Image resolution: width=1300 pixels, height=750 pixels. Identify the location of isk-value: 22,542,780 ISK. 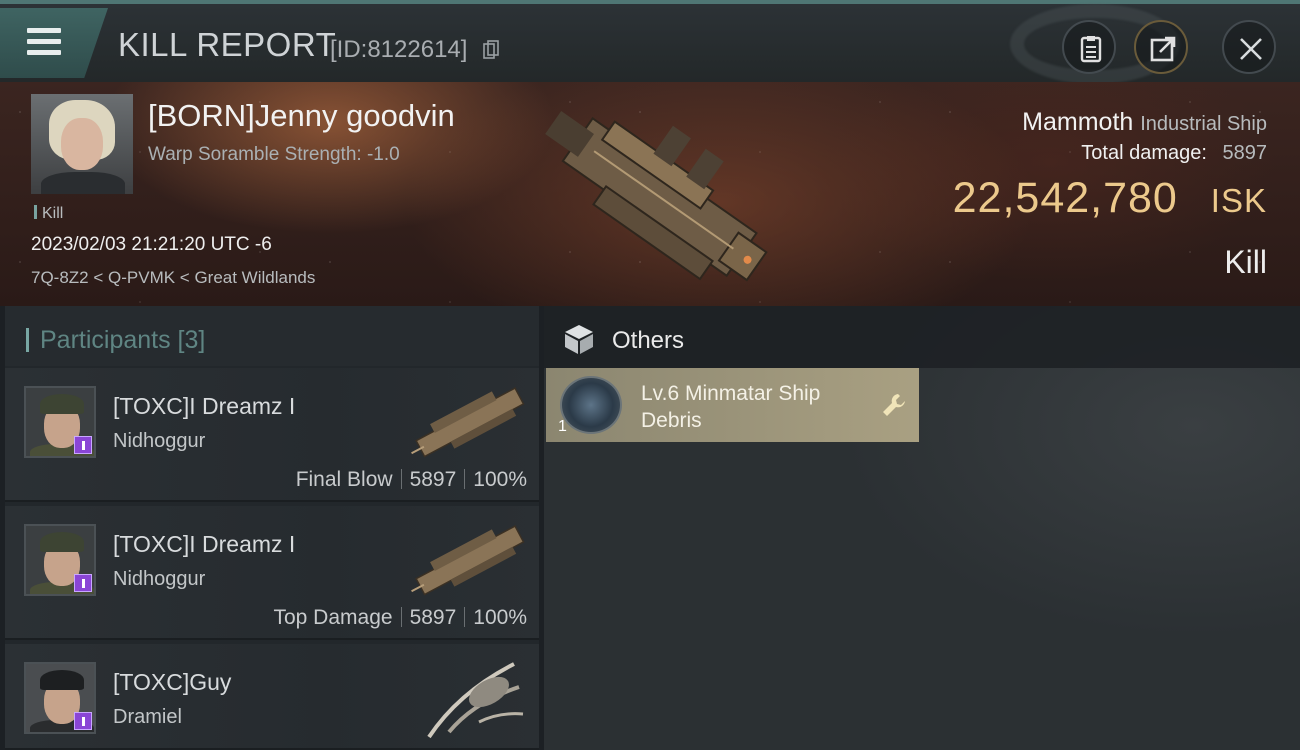
(1110, 198).